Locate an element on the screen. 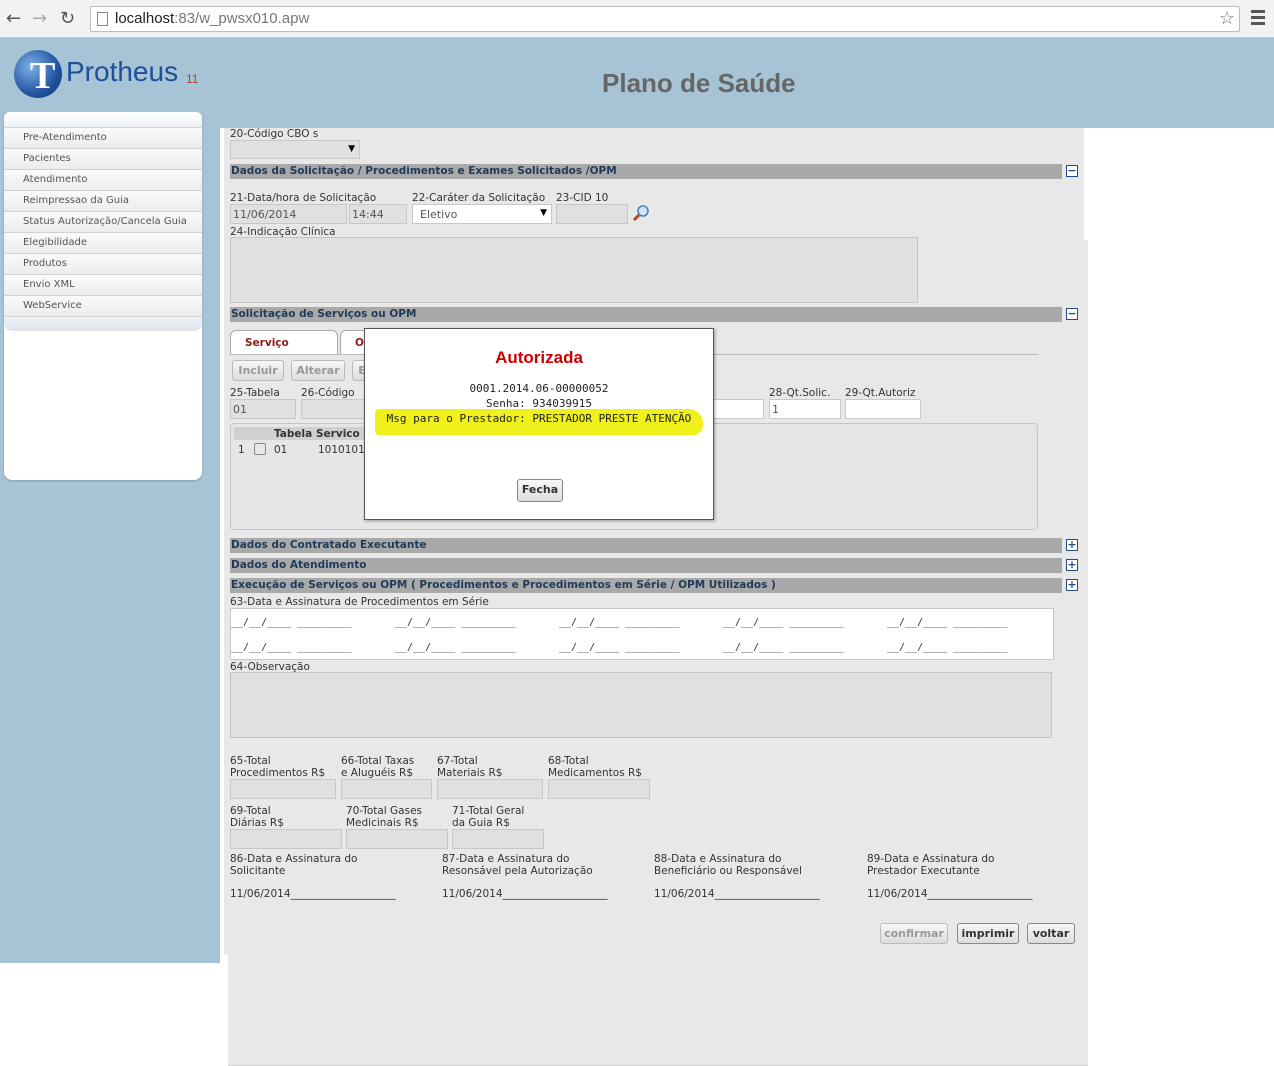 This screenshot has height=1066, width=1274. section-contratado: Dados do Contratado Executante + is located at coordinates (654, 545).